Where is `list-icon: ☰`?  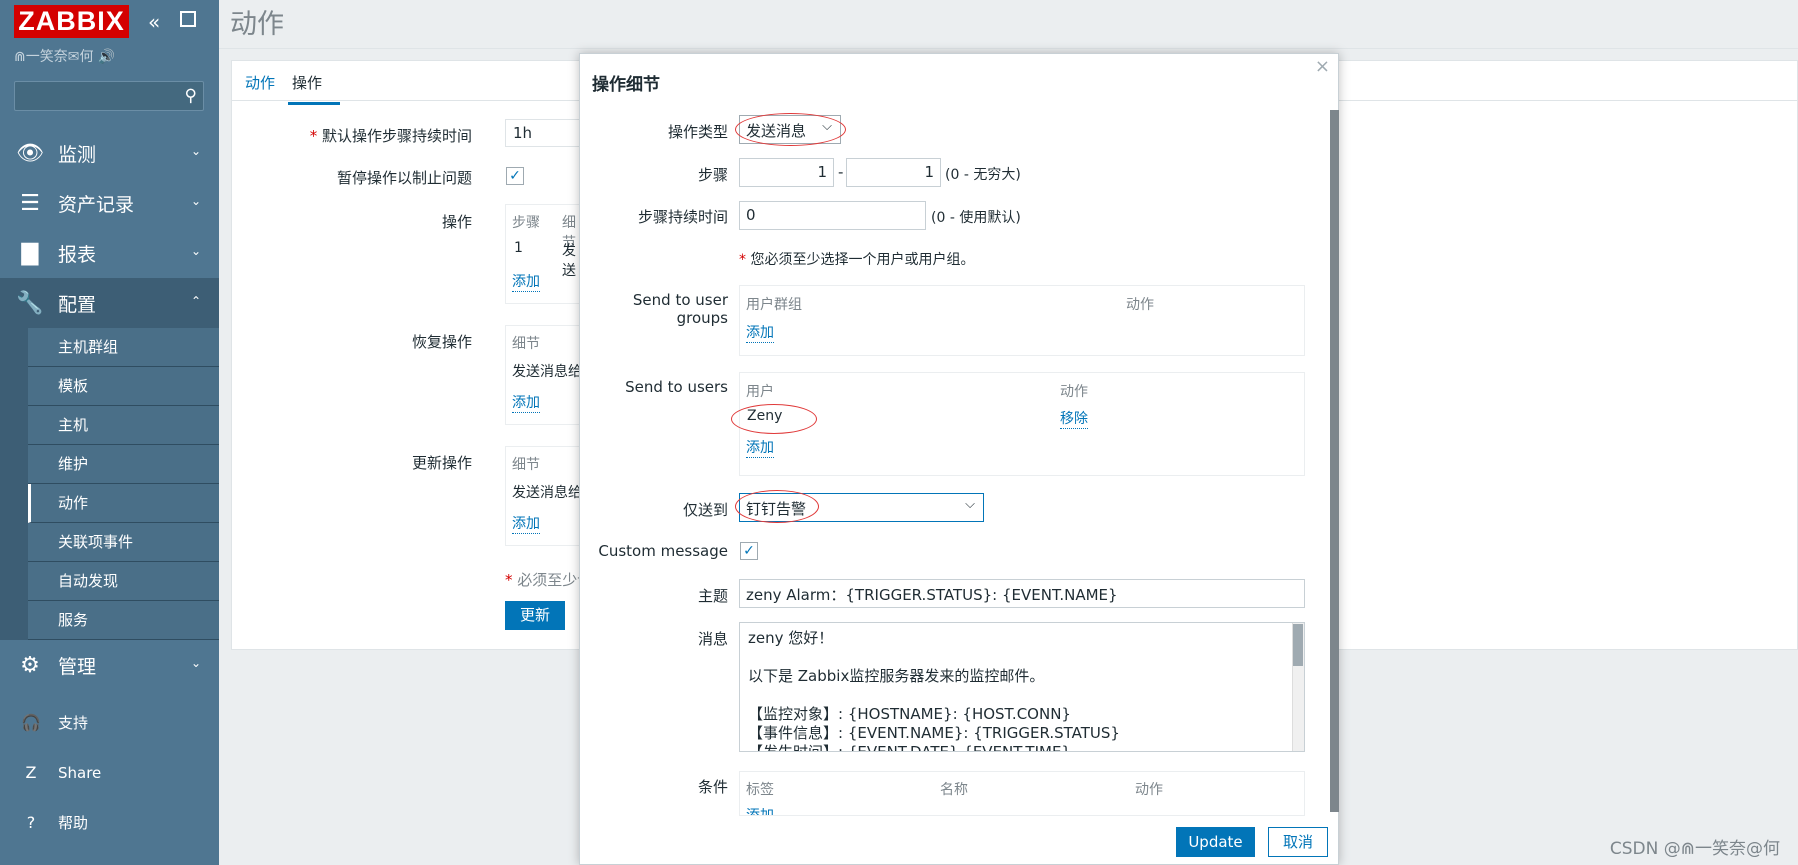 list-icon: ☰ is located at coordinates (30, 203).